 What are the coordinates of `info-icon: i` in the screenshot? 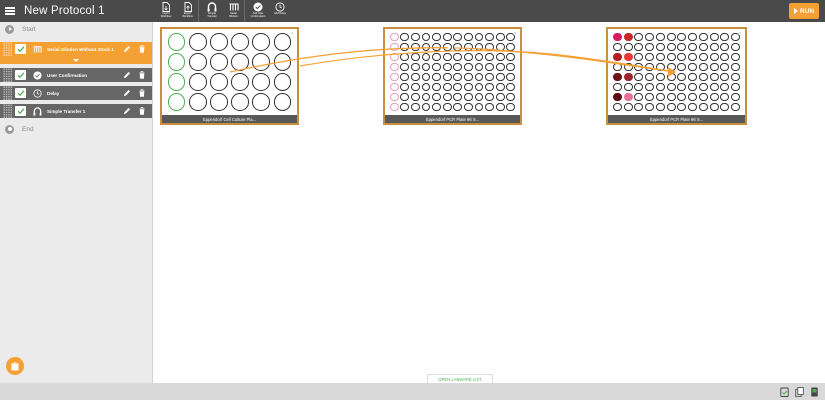 It's located at (515, 33).